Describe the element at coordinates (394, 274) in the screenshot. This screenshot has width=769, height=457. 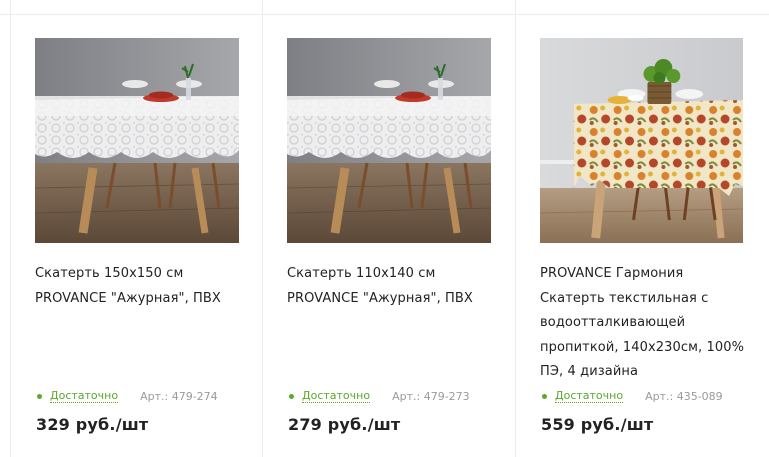
I see `product-title-line: Скатерть 110х140 см` at that location.